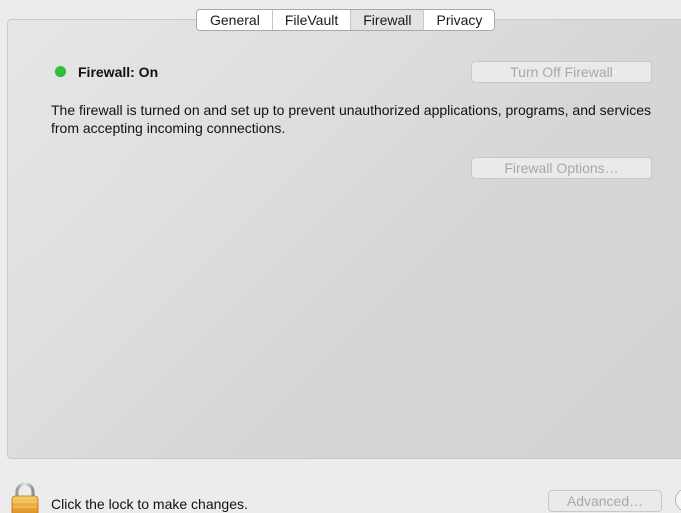  I want to click on tab-bar: General FileVault Firewall Privacy, so click(346, 20).